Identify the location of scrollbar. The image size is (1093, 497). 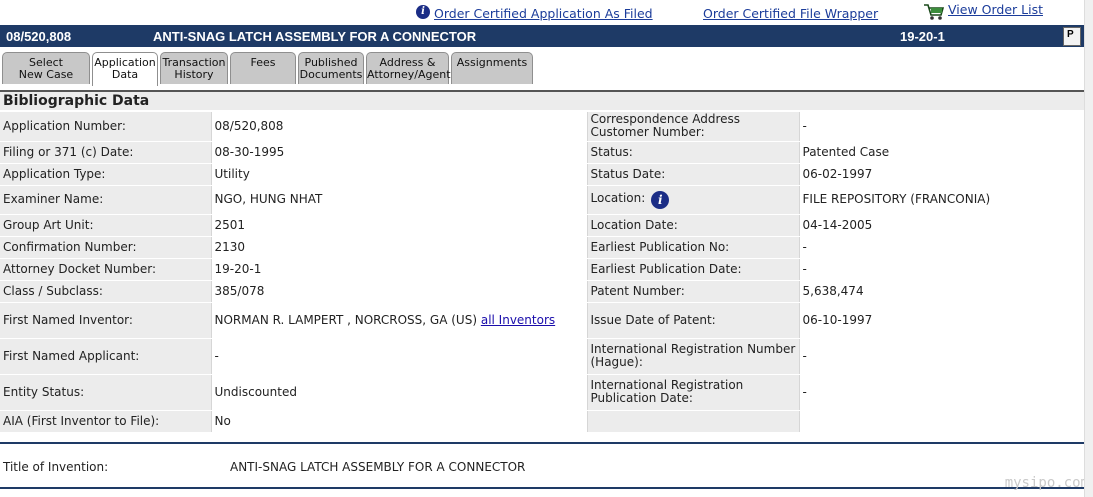
(1088, 248).